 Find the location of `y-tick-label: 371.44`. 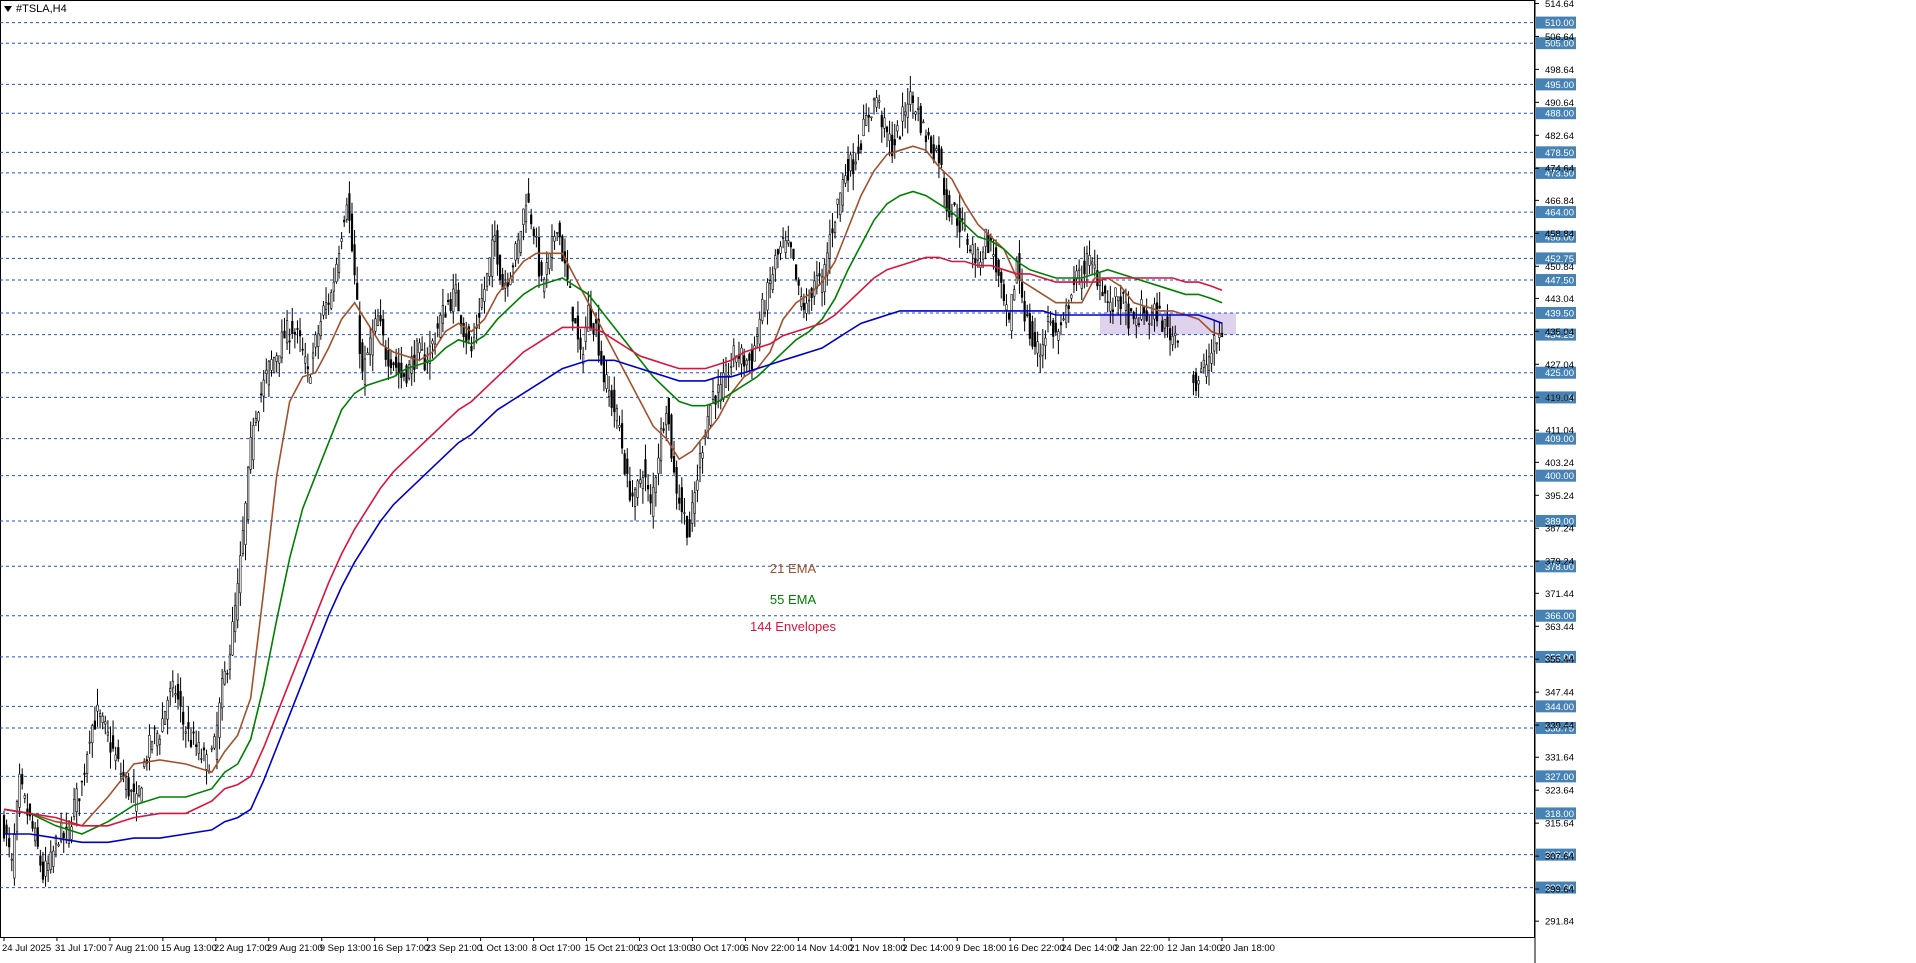

y-tick-label: 371.44 is located at coordinates (1559, 594).